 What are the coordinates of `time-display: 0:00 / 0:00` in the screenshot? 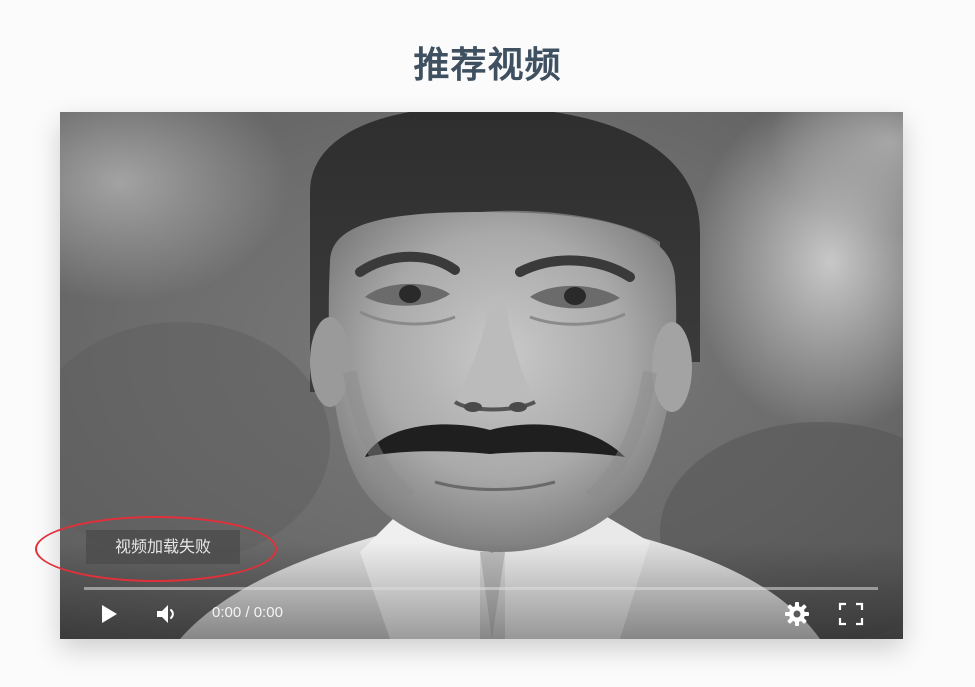 It's located at (247, 612).